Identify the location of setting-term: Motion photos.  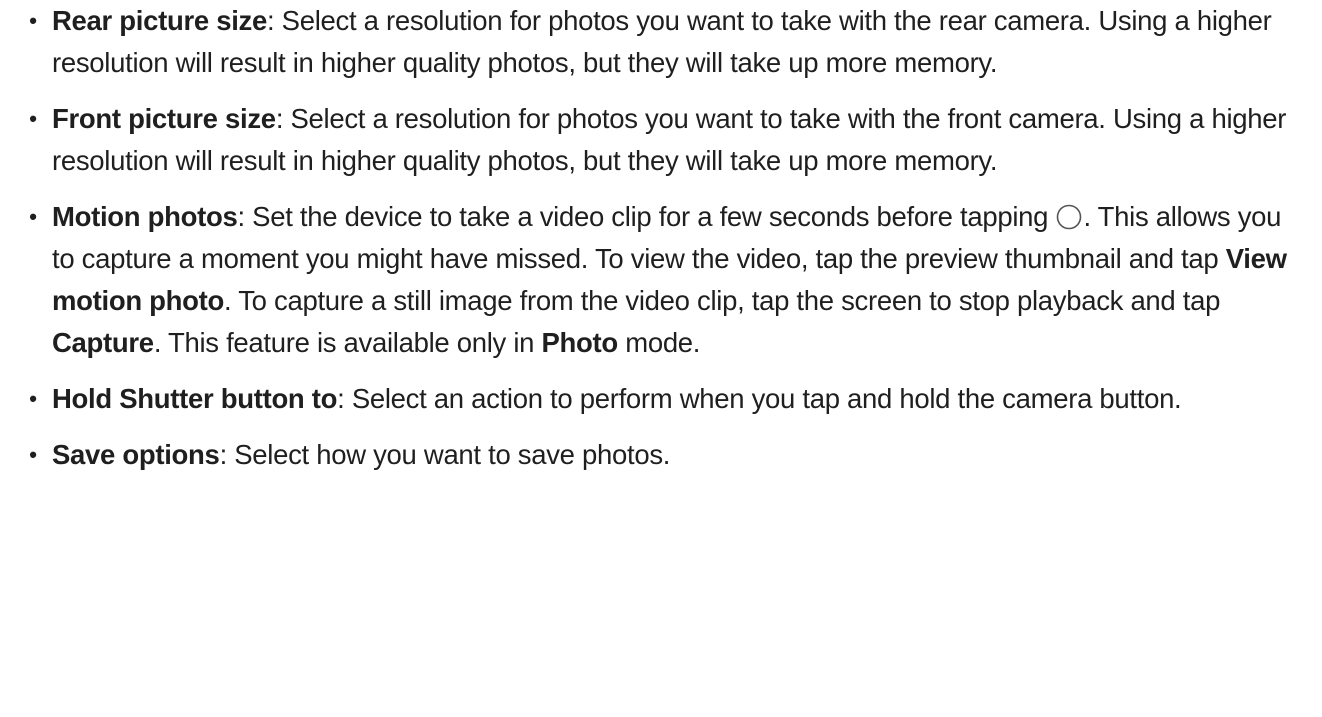
(145, 216).